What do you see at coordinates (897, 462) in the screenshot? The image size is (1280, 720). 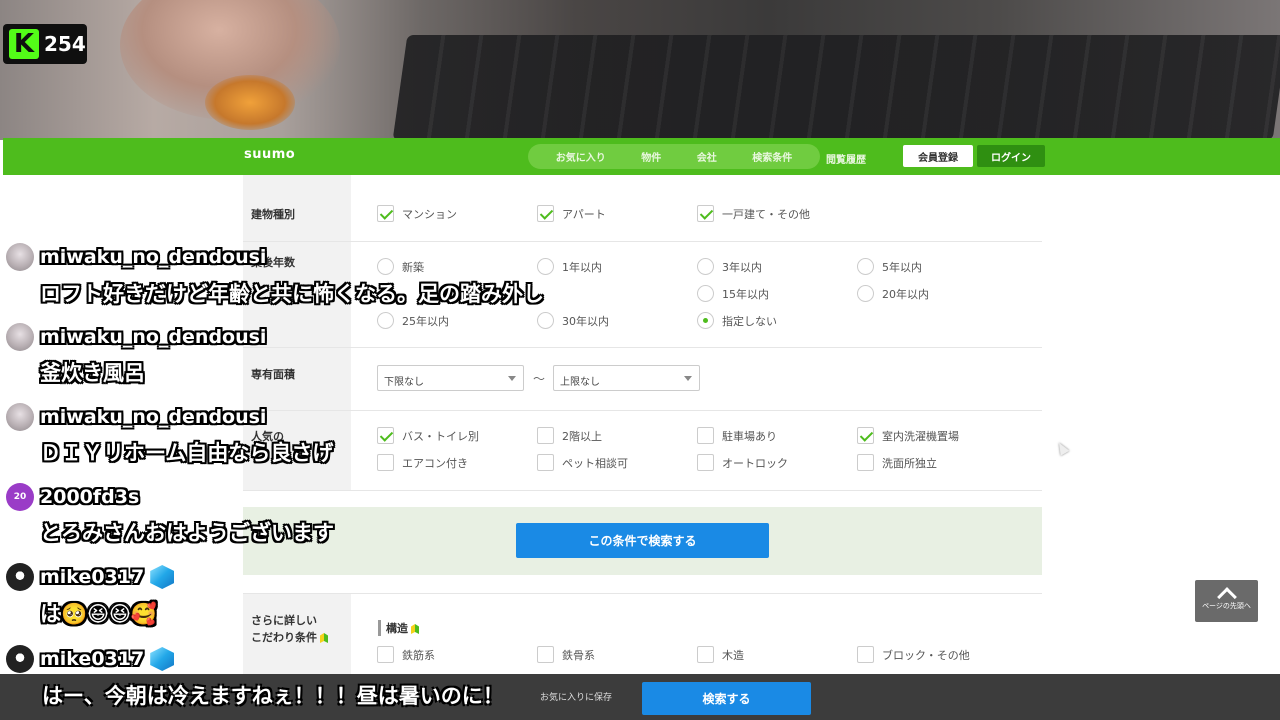 I see `opt-washroom: 洗面所独立` at bounding box center [897, 462].